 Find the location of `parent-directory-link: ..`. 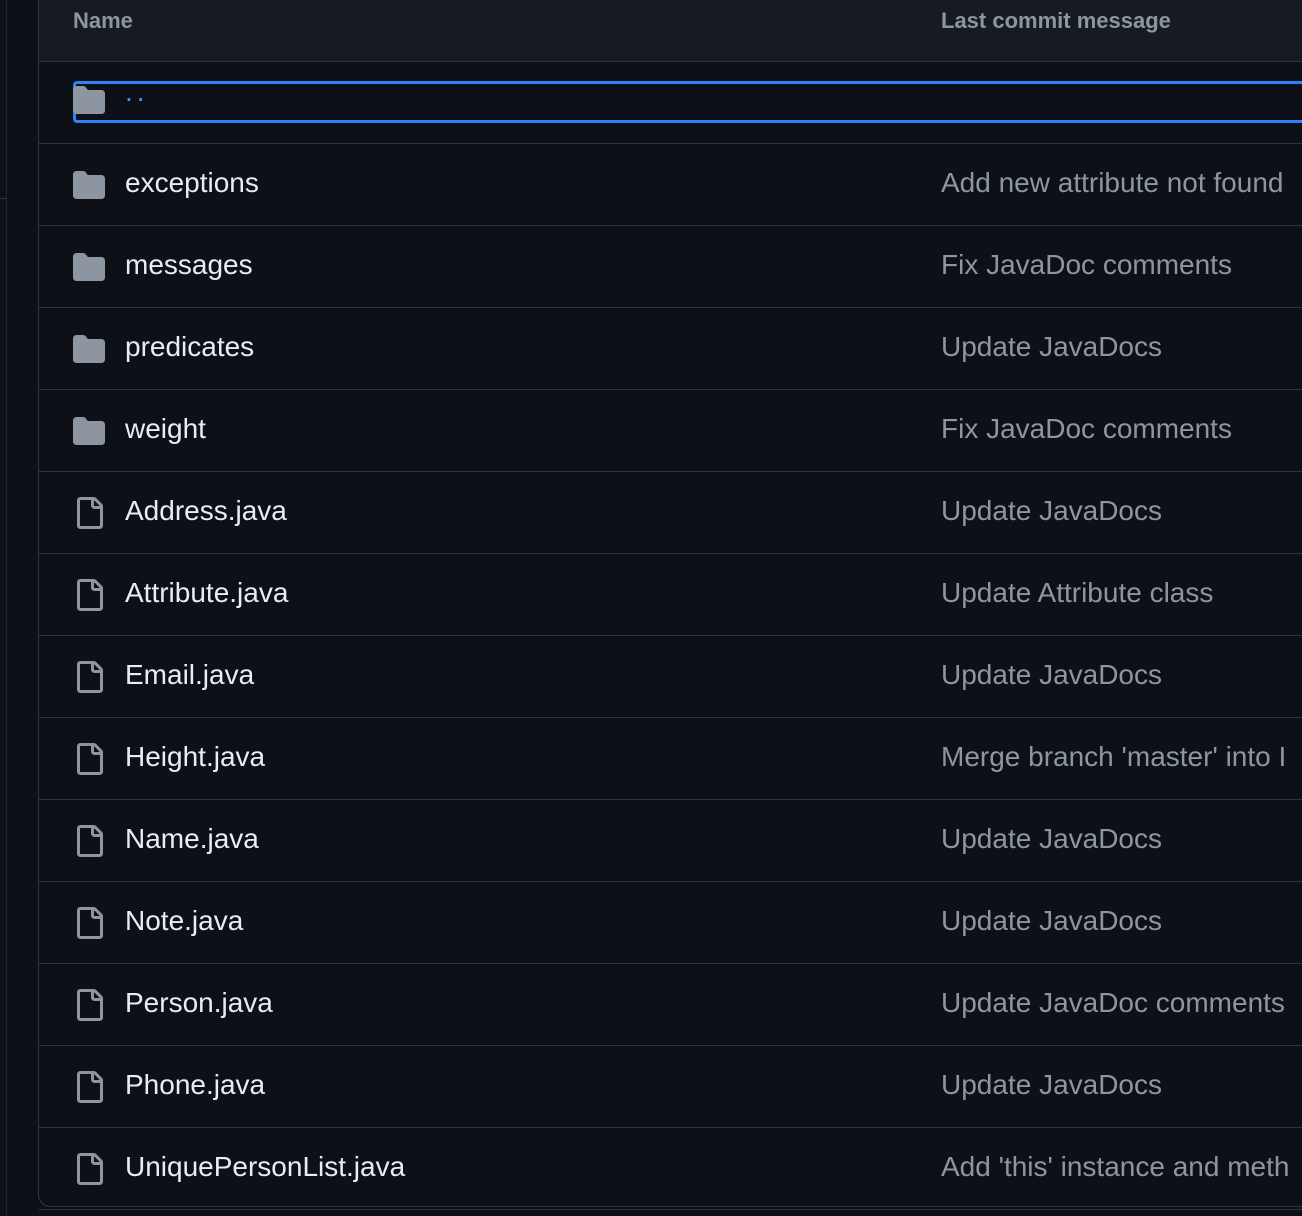

parent-directory-link: .. is located at coordinates (137, 92).